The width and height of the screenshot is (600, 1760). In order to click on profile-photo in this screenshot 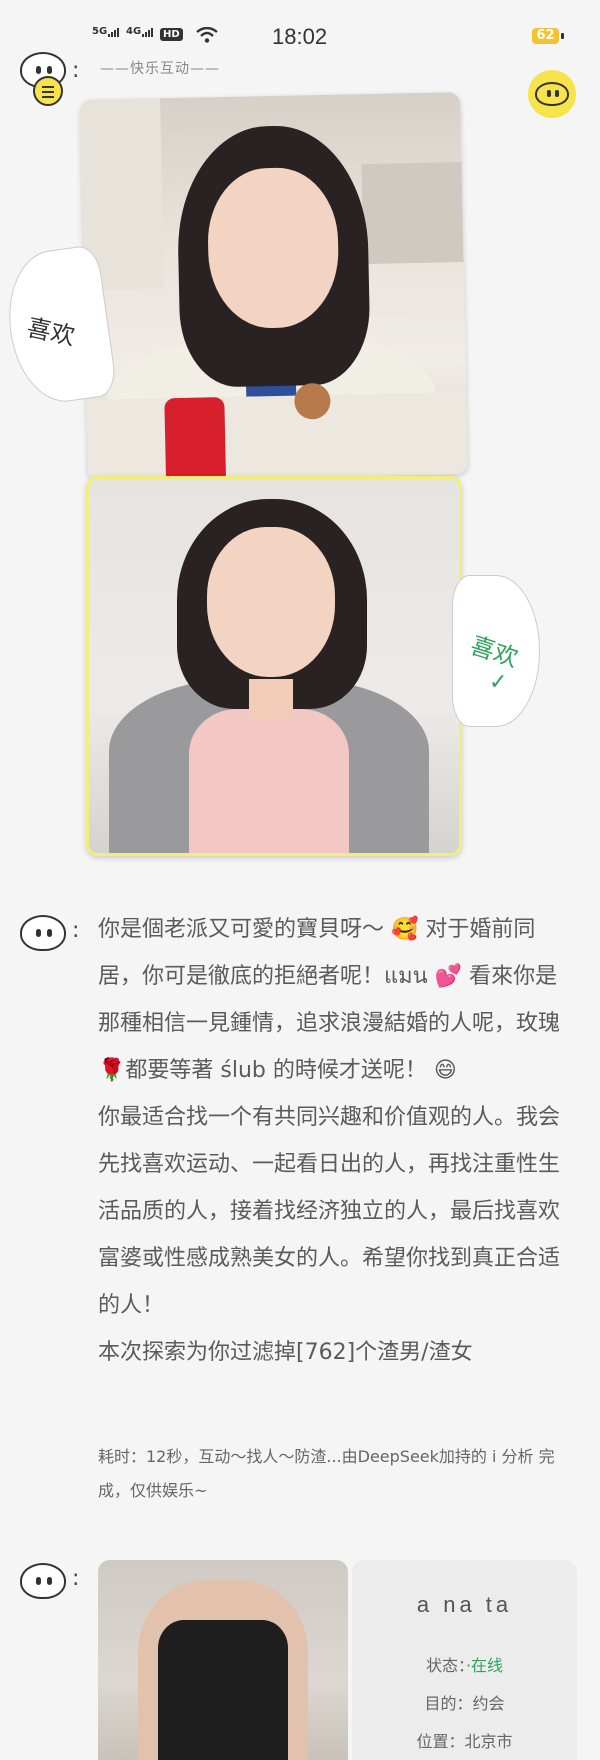, I will do `click(223, 1660)`.